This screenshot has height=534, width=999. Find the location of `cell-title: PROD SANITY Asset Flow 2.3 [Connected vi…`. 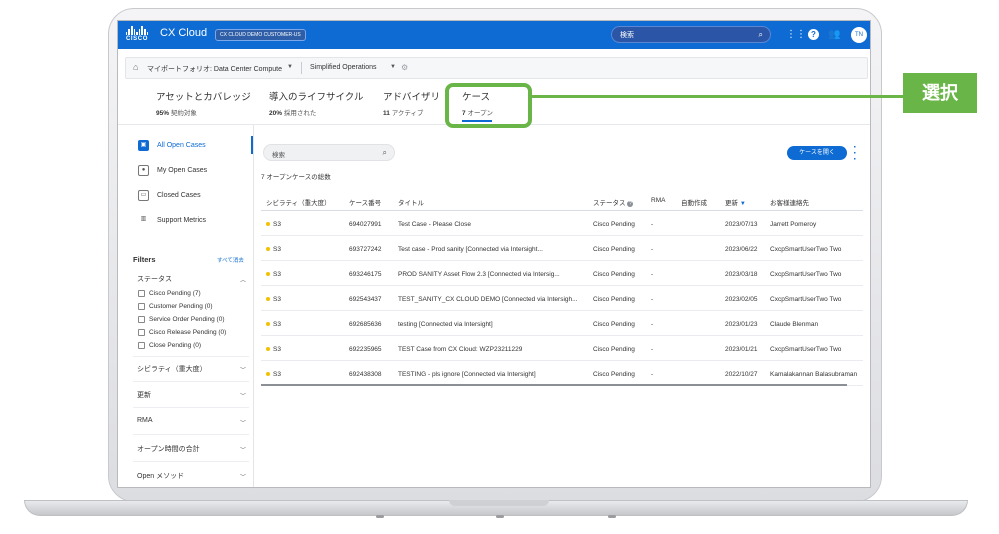

cell-title: PROD SANITY Asset Flow 2.3 [Connected vi… is located at coordinates (493, 274).